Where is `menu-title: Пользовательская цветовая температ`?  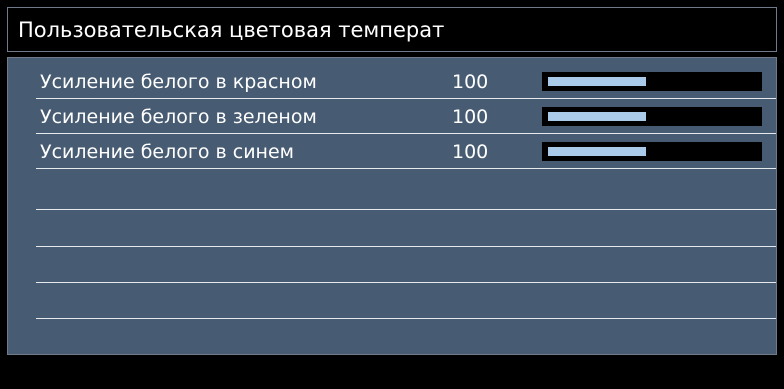
menu-title: Пользовательская цветовая температ is located at coordinates (231, 30).